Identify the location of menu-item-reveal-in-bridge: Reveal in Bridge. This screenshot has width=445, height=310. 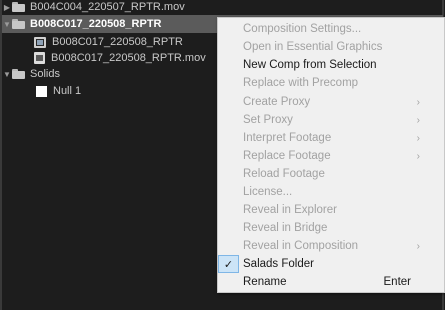
(331, 228).